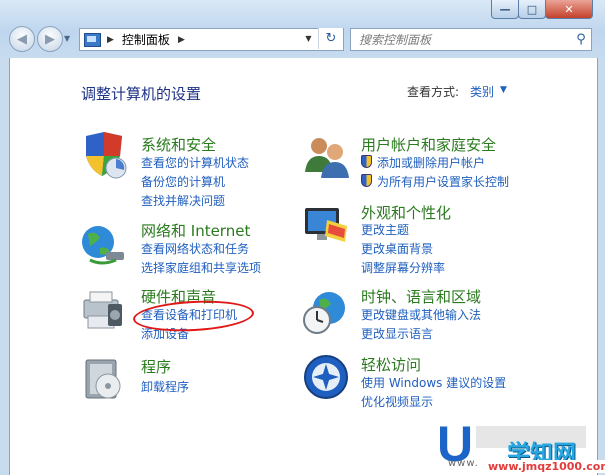  What do you see at coordinates (103, 243) in the screenshot?
I see `network-internet-icon` at bounding box center [103, 243].